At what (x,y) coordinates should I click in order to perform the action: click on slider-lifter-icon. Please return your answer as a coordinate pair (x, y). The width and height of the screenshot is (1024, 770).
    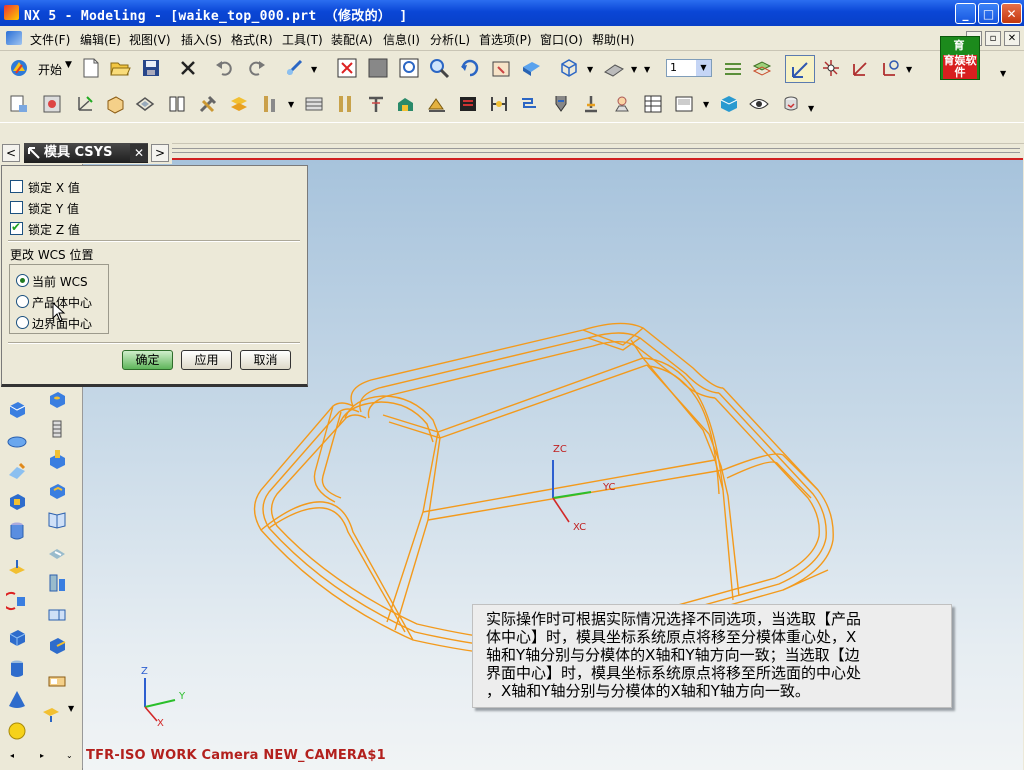
    Looking at the image, I should click on (406, 104).